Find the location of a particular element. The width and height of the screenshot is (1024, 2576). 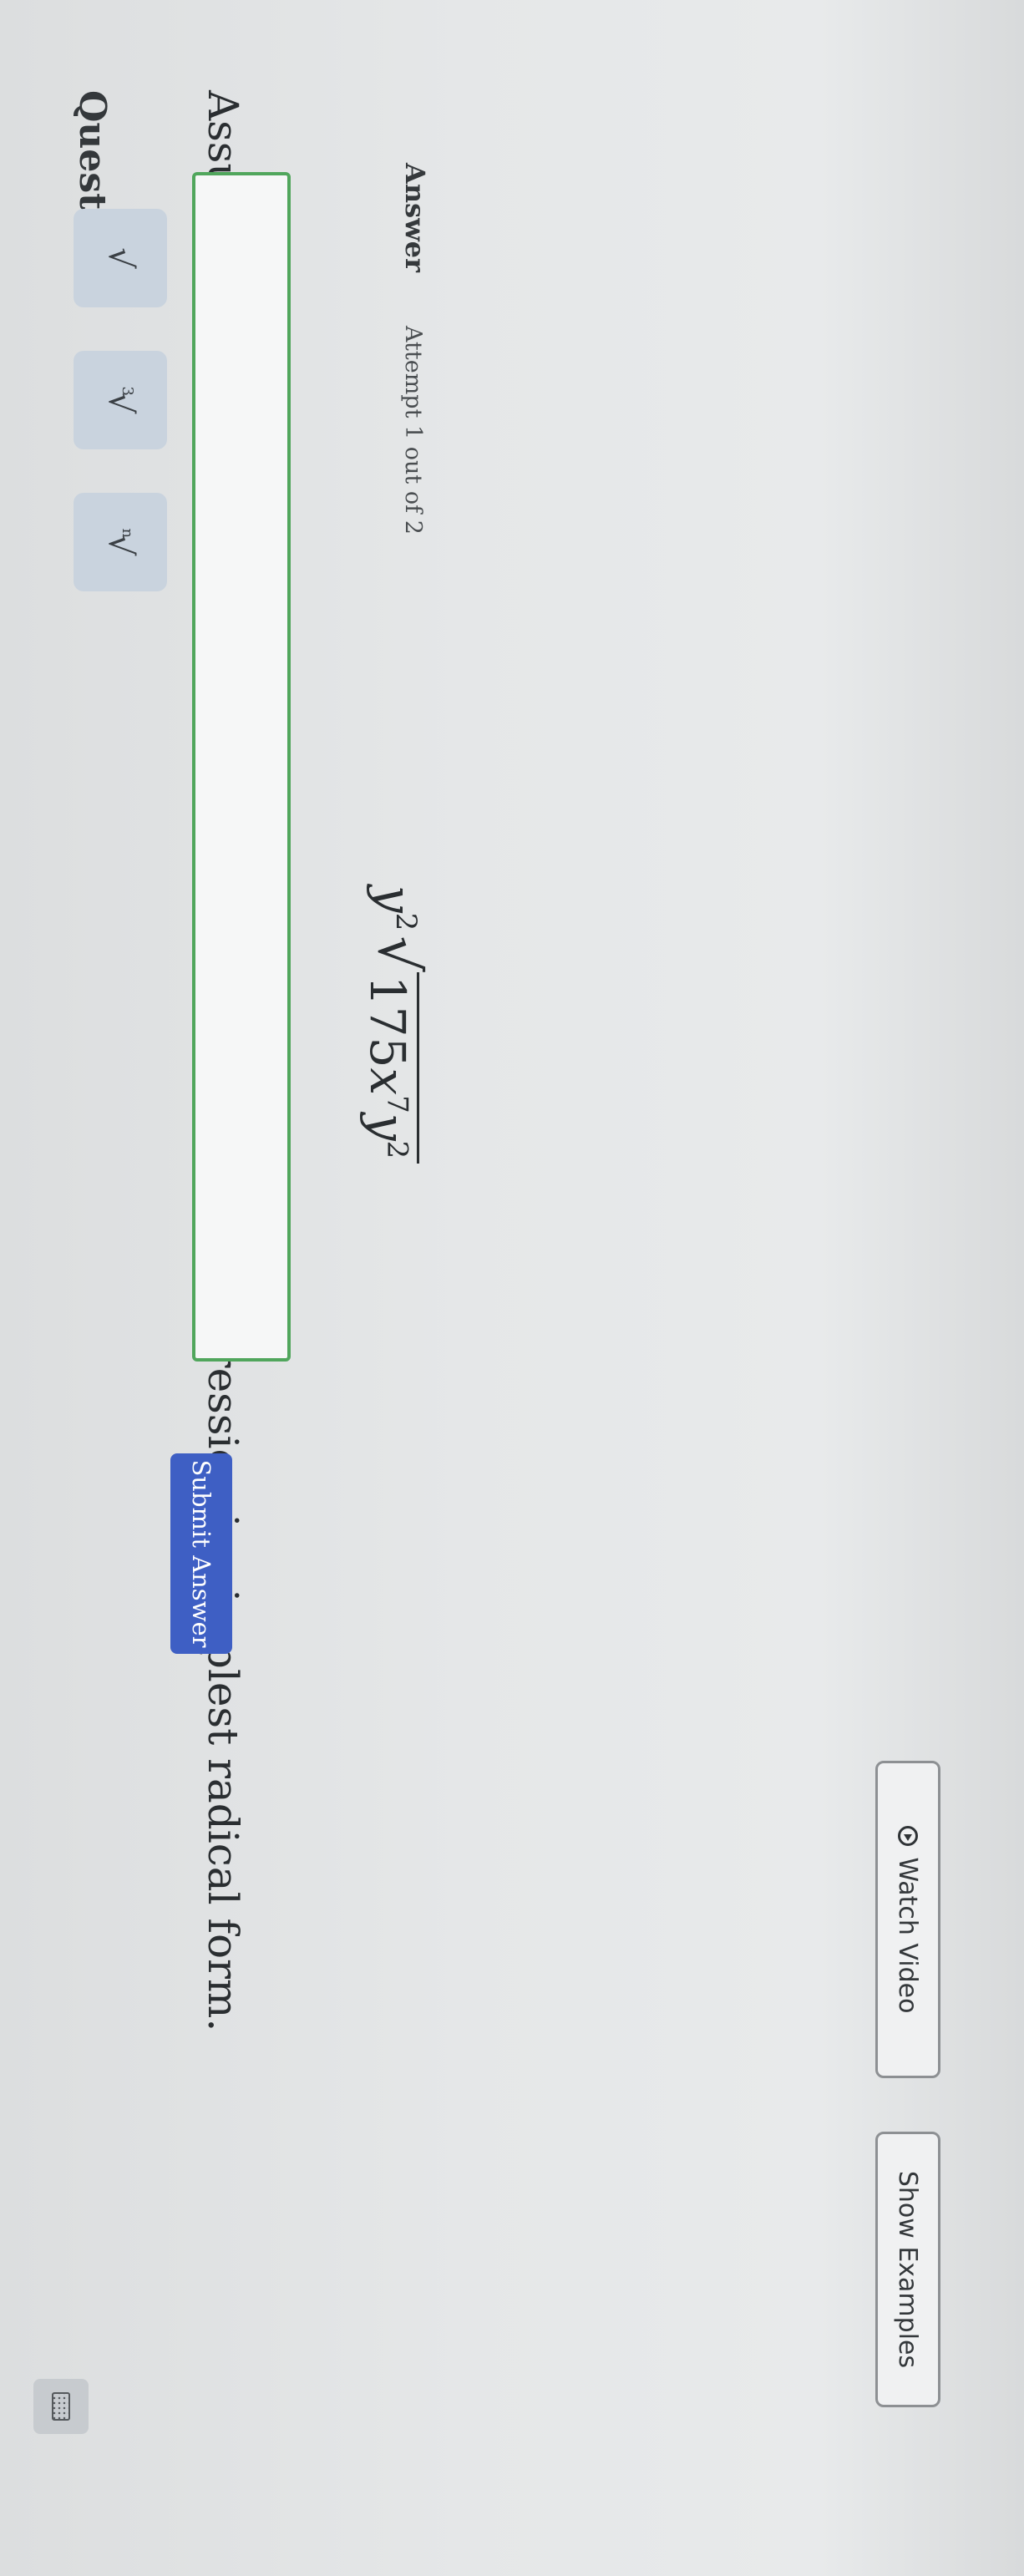

radical: √ 175x7y2 is located at coordinates (395, 1050).